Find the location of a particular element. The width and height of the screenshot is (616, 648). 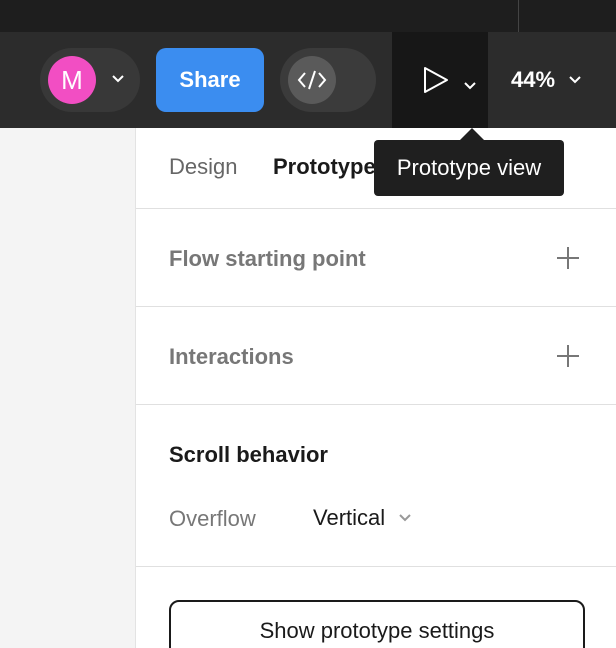

tooltip: Prototype view is located at coordinates (469, 168).